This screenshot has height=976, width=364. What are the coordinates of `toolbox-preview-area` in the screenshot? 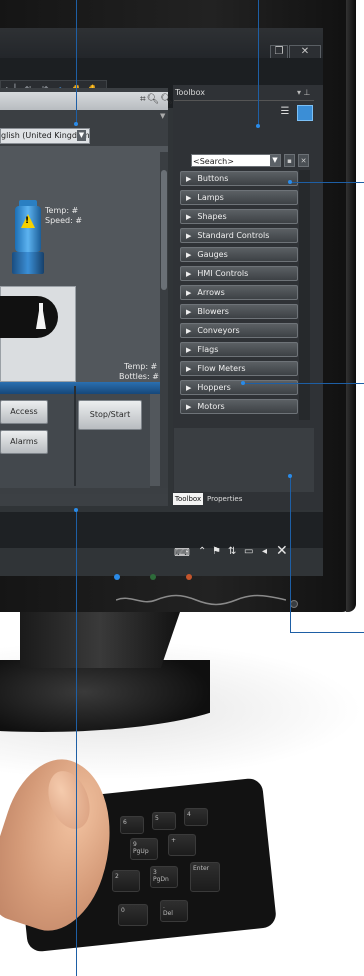 It's located at (244, 460).